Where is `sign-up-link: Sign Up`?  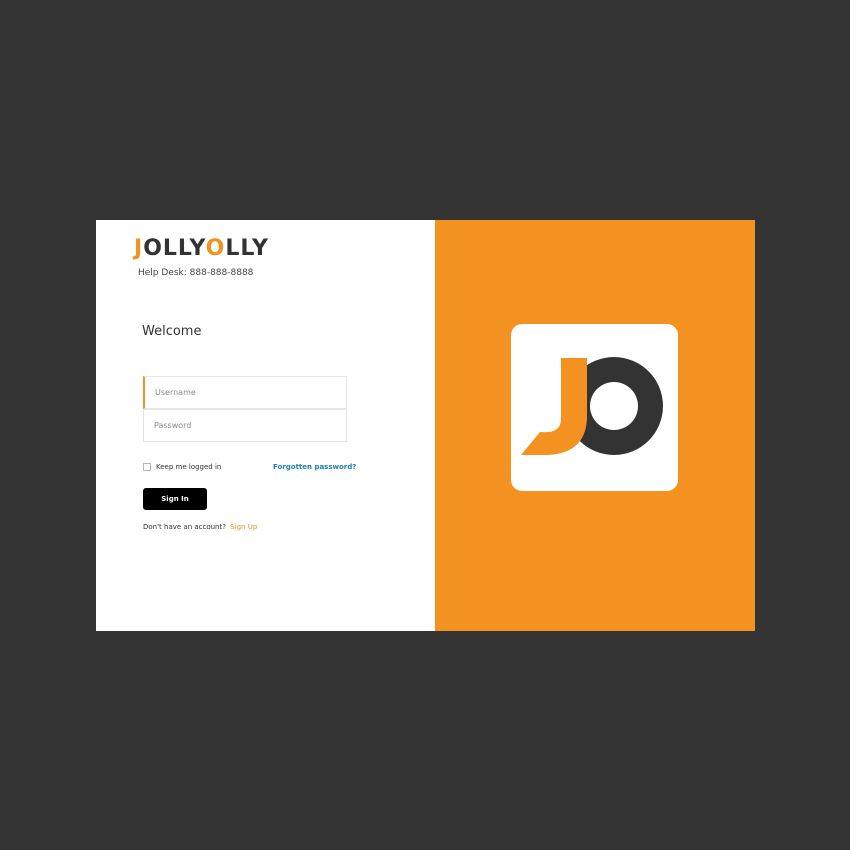
sign-up-link: Sign Up is located at coordinates (243, 527).